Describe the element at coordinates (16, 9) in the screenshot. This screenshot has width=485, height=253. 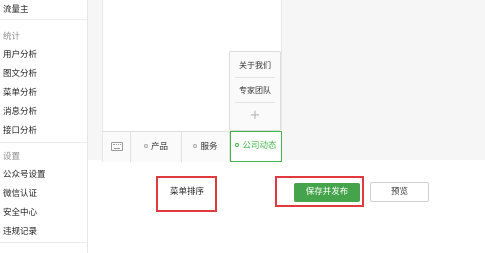
I see `sidebar-item-traffic-master: 流量主` at that location.